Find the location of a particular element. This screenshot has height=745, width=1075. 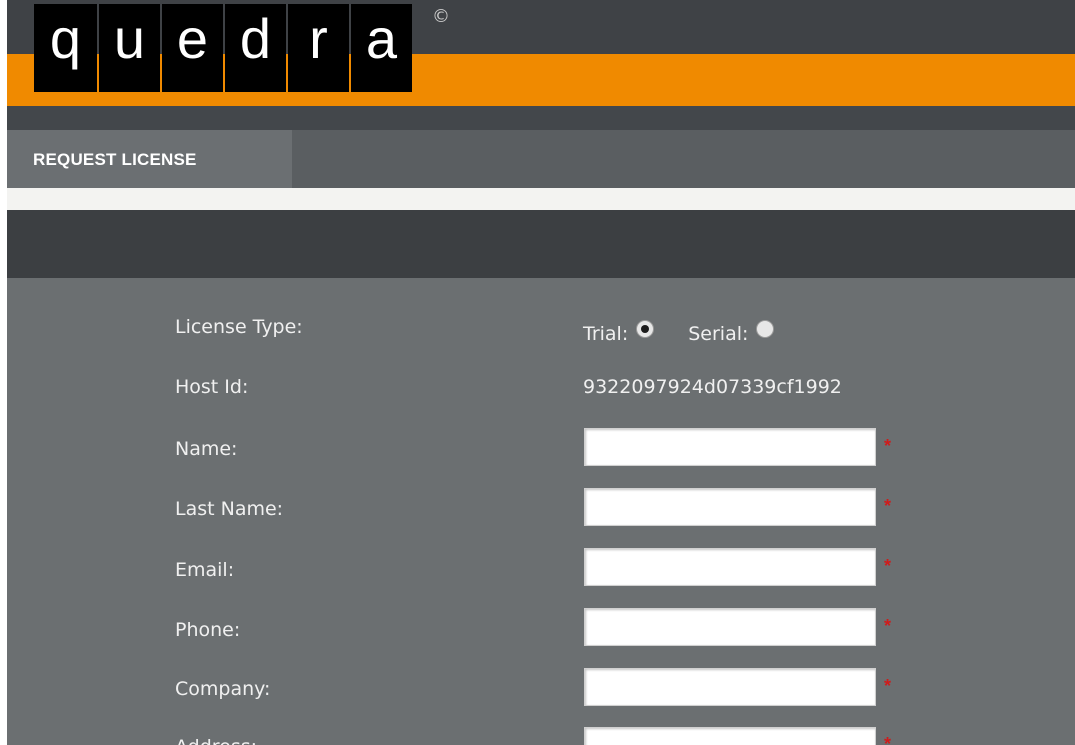

phone-label: Phone: is located at coordinates (208, 630).